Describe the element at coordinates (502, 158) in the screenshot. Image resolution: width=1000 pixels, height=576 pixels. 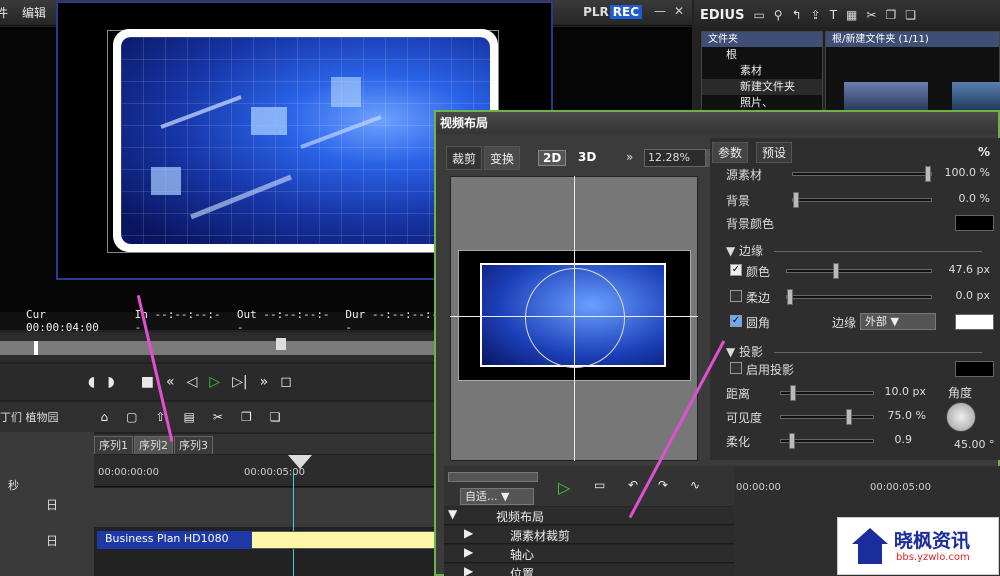
I see `tab-transform: 变换` at that location.